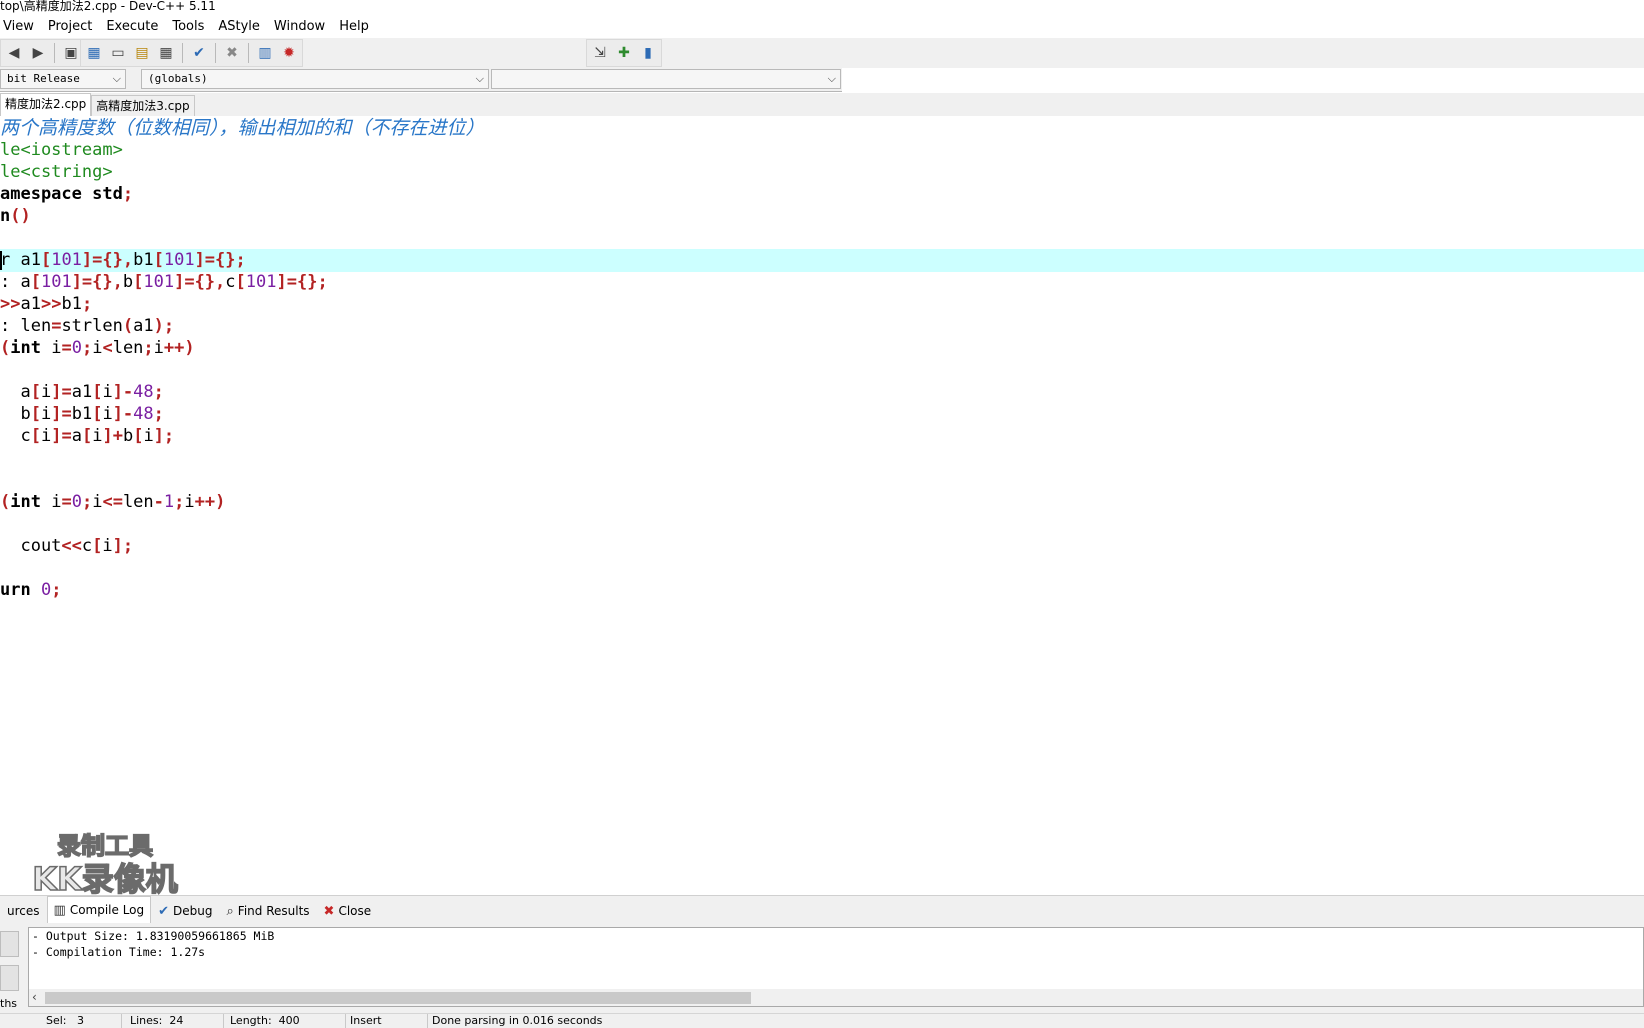  Describe the element at coordinates (299, 27) in the screenshot. I see `menu-window: Window` at that location.